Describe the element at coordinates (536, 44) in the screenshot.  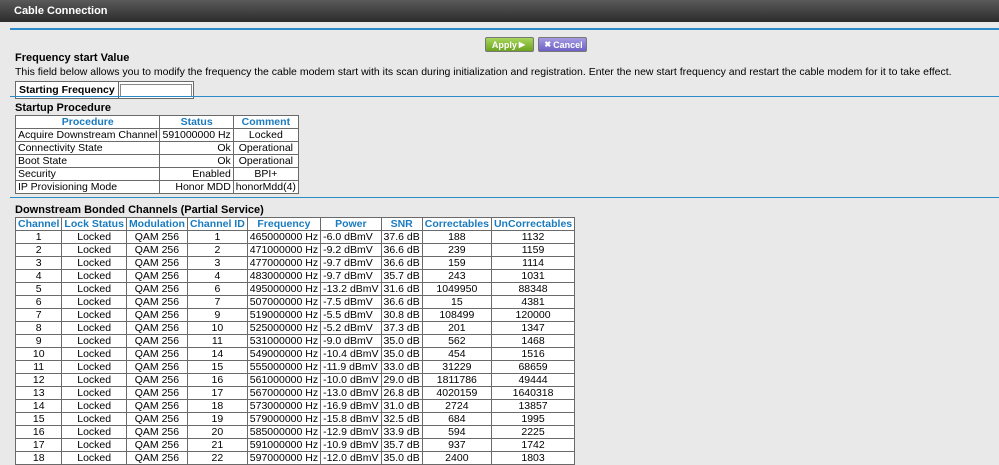
I see `action-buttons: Apply ▶ ✖ Cancel` at that location.